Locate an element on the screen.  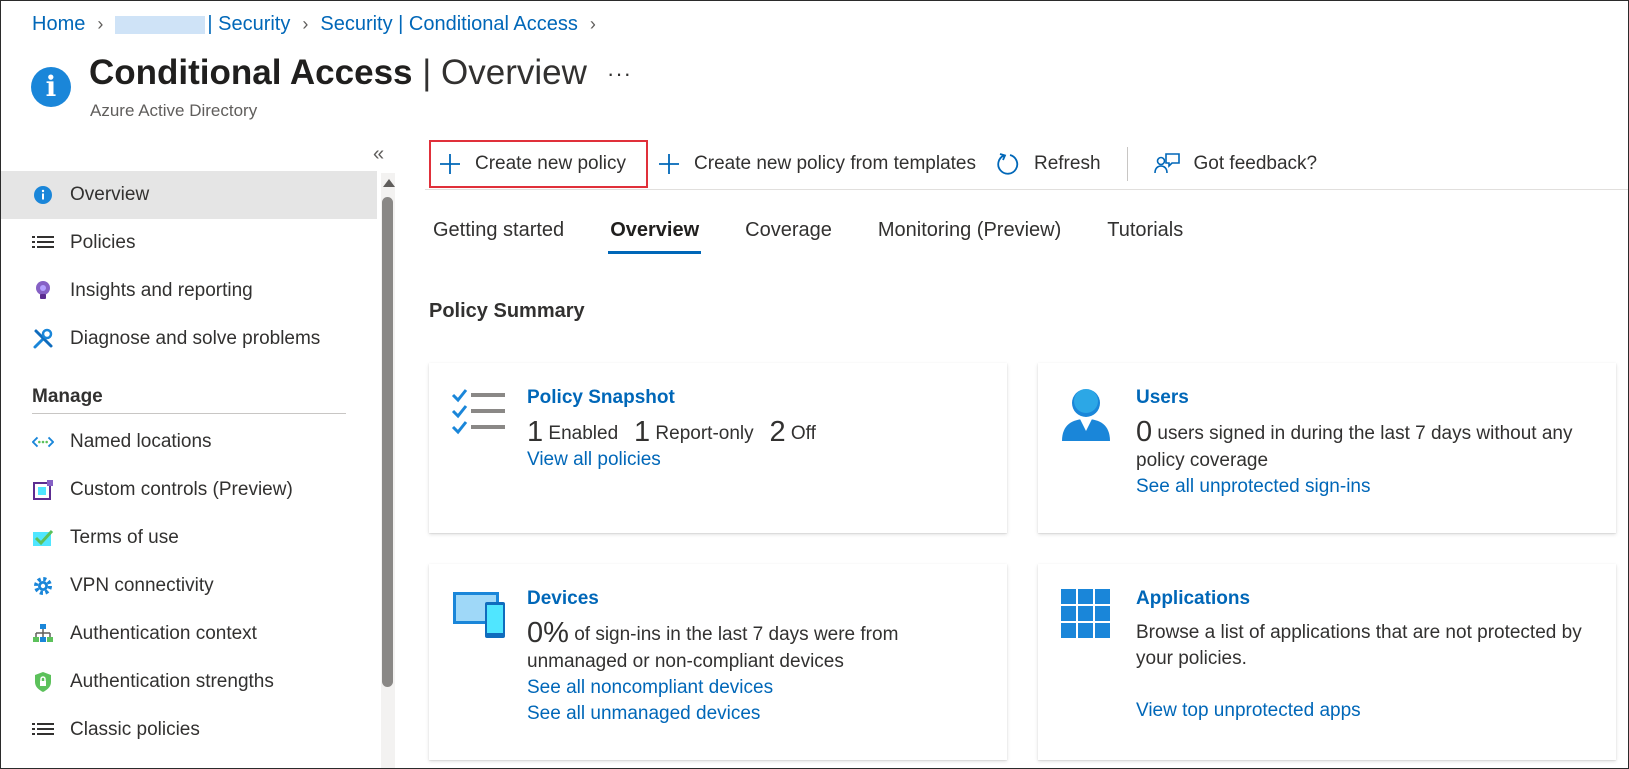
refresh-button: Refresh is located at coordinates (1048, 164).